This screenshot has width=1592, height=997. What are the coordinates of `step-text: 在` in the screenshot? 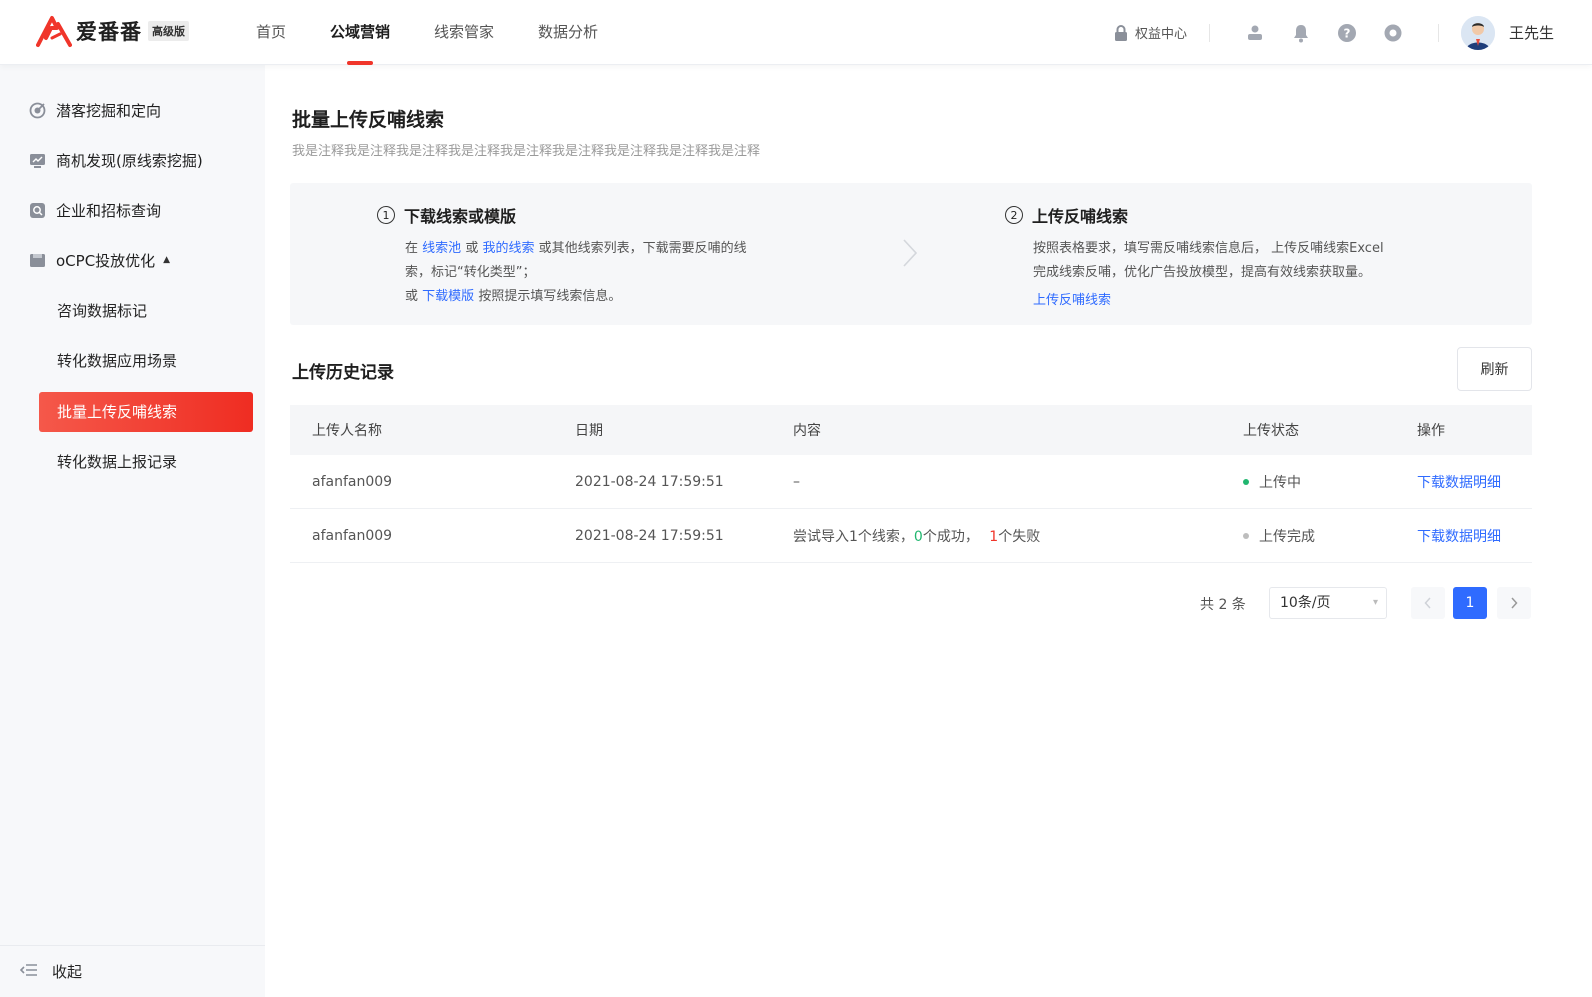 It's located at (412, 248).